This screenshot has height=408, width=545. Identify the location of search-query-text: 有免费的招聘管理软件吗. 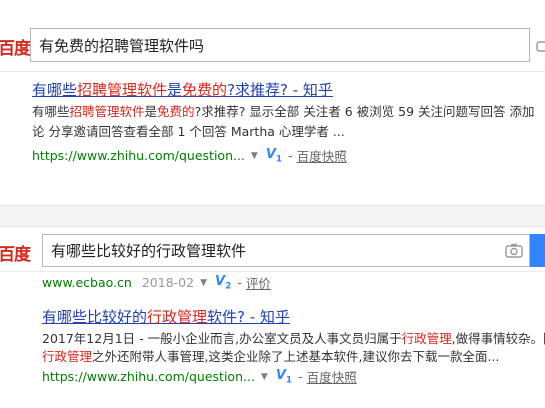
(122, 45).